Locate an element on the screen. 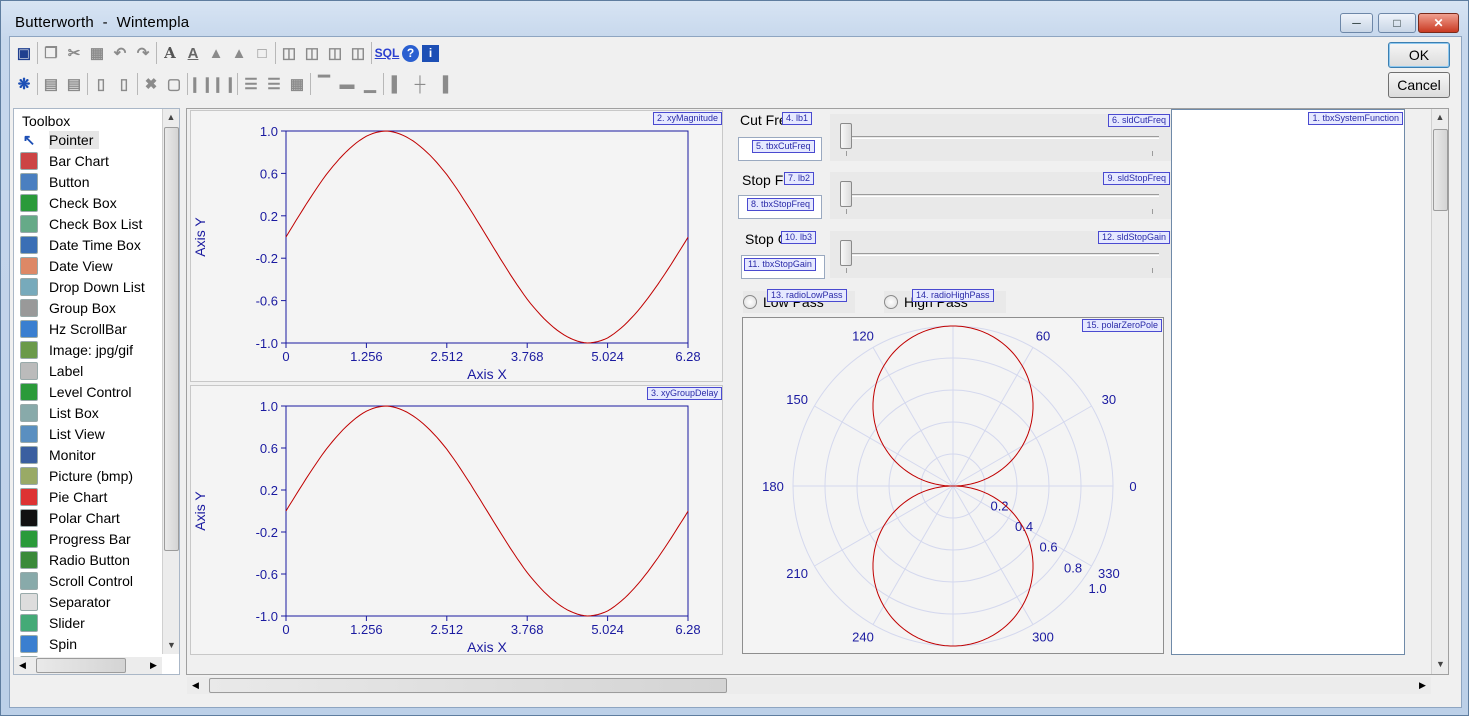 This screenshot has width=1469, height=716. high-pass-radio: High Pass 14. radioHighPass is located at coordinates (945, 301).